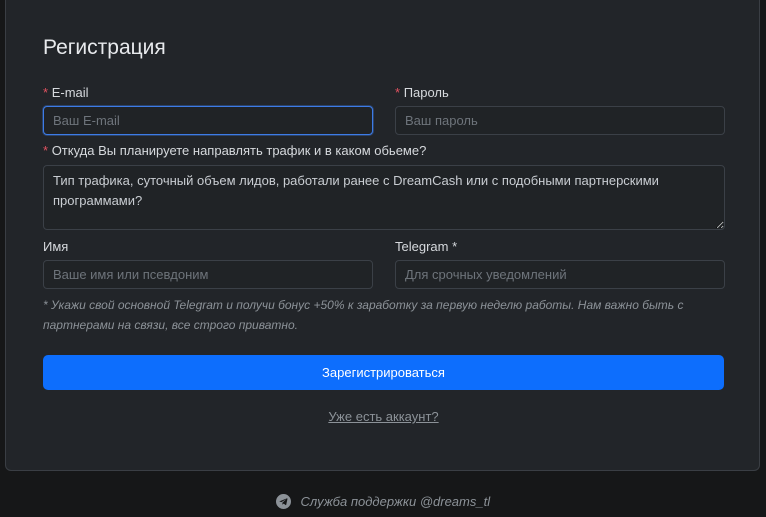 Image resolution: width=766 pixels, height=517 pixels. I want to click on password-field, so click(560, 120).